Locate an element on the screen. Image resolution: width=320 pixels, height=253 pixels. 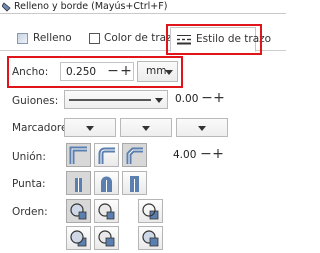
width-increment-button: + is located at coordinates (126, 71).